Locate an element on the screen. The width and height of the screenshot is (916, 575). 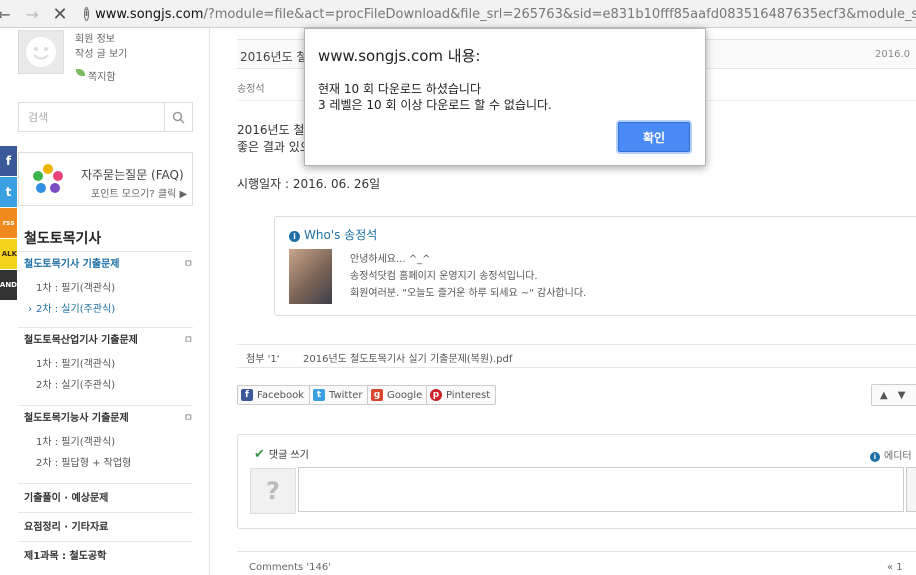
search-box: 검색 is located at coordinates (105, 117).